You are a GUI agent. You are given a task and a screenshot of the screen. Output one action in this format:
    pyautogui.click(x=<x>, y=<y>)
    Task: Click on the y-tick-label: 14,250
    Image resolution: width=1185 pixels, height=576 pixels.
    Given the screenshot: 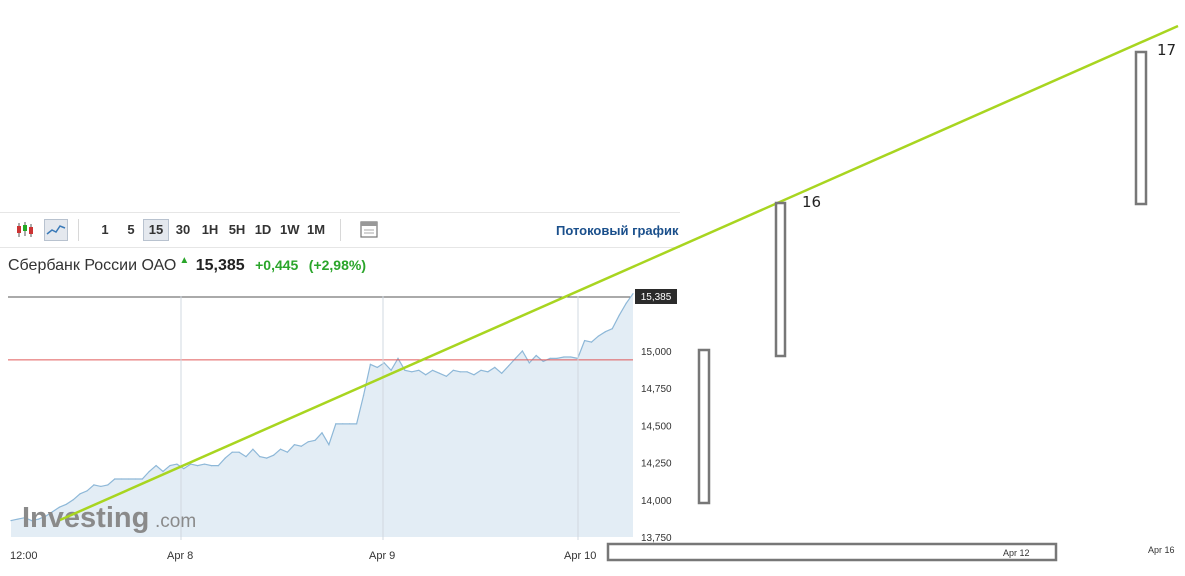 What is the action you would take?
    pyautogui.click(x=656, y=464)
    